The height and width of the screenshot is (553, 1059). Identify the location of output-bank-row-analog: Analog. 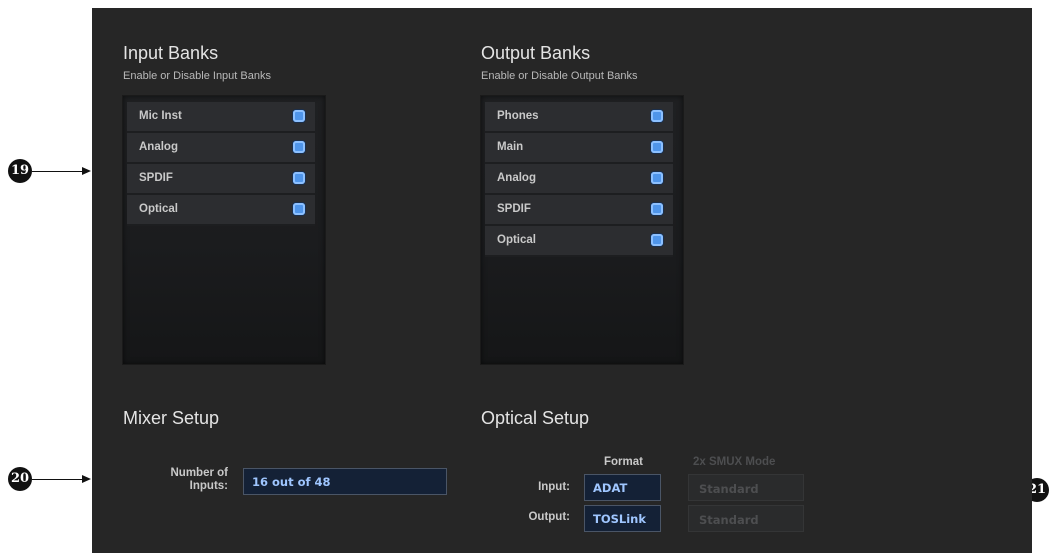
(579, 179).